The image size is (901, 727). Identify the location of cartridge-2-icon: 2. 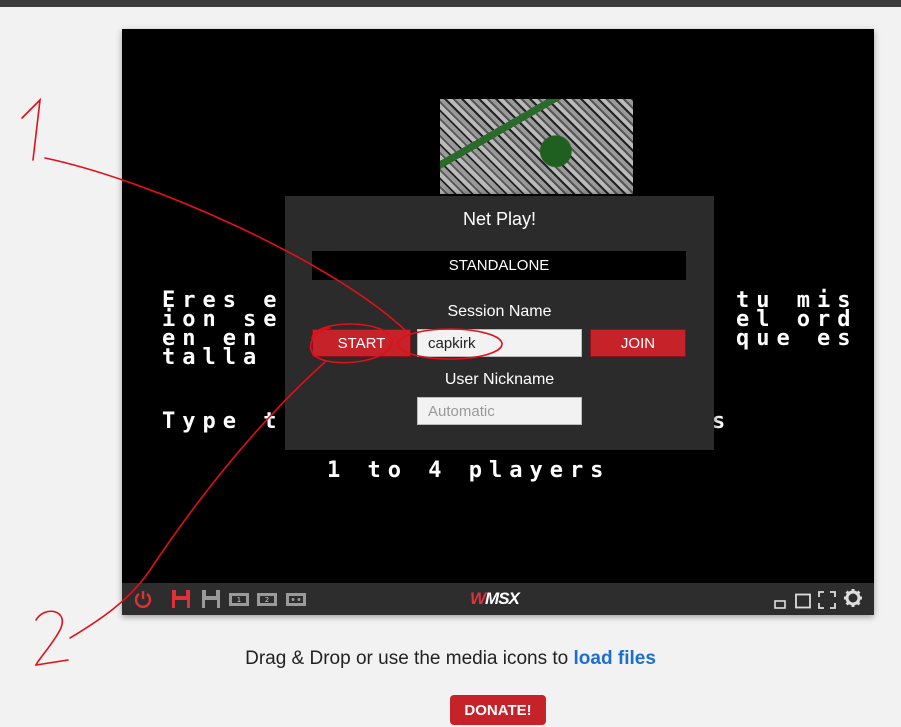
(267, 599).